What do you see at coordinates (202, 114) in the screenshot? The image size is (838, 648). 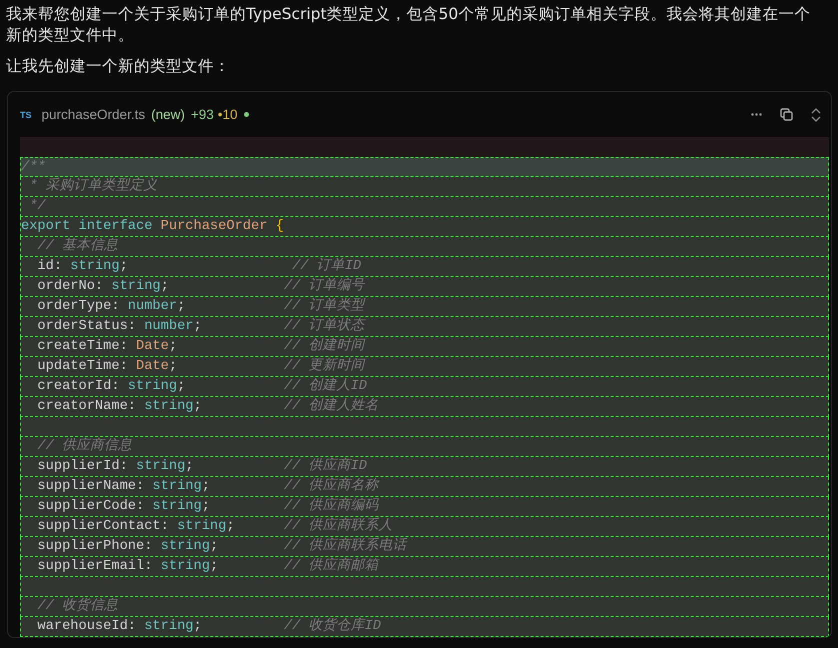 I see `added-count: +93` at bounding box center [202, 114].